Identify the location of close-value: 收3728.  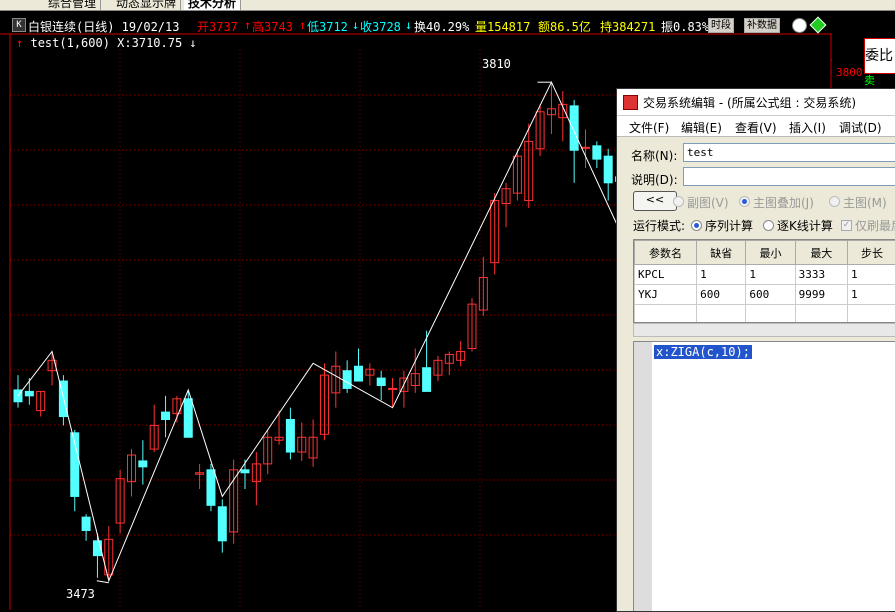
(380, 26).